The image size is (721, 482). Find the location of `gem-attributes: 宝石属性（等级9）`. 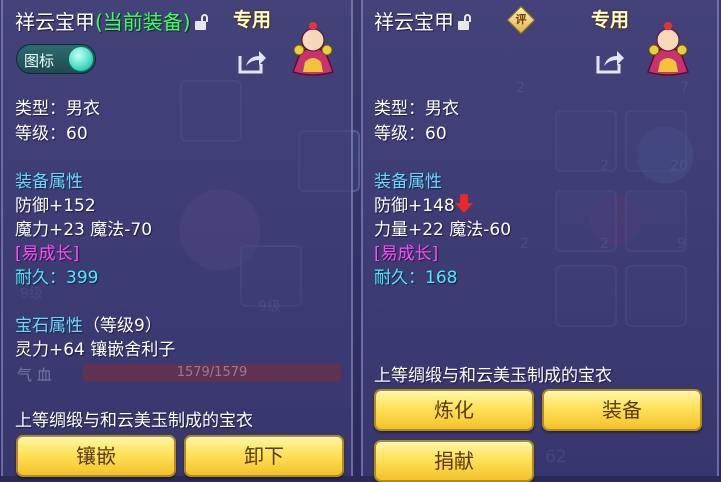

gem-attributes: 宝石属性（等级9） is located at coordinates (88, 323).